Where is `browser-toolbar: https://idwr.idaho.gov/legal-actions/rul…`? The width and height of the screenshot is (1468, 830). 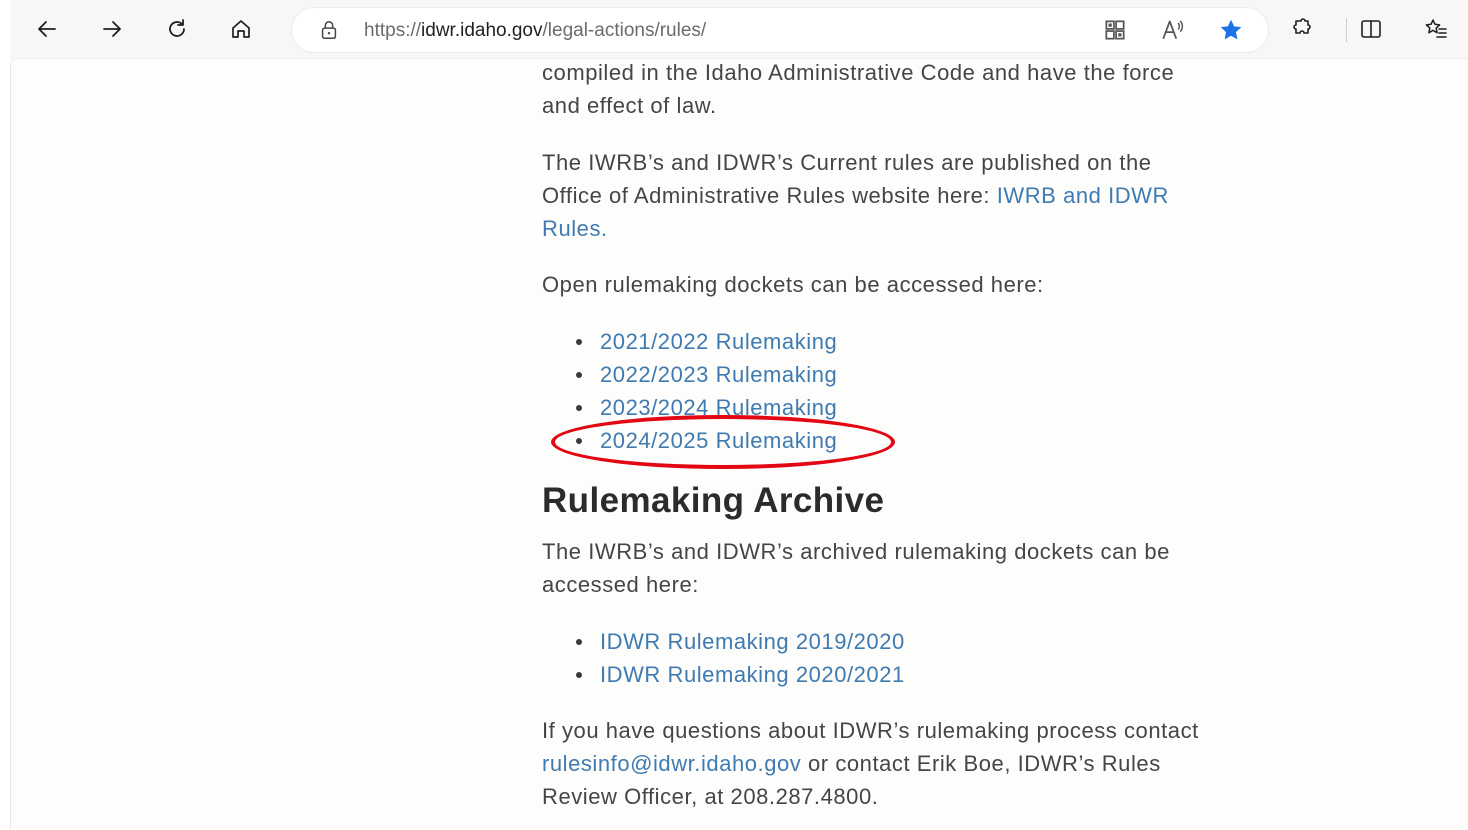
browser-toolbar: https://idwr.idaho.gov/legal-actions/rul… is located at coordinates (739, 30).